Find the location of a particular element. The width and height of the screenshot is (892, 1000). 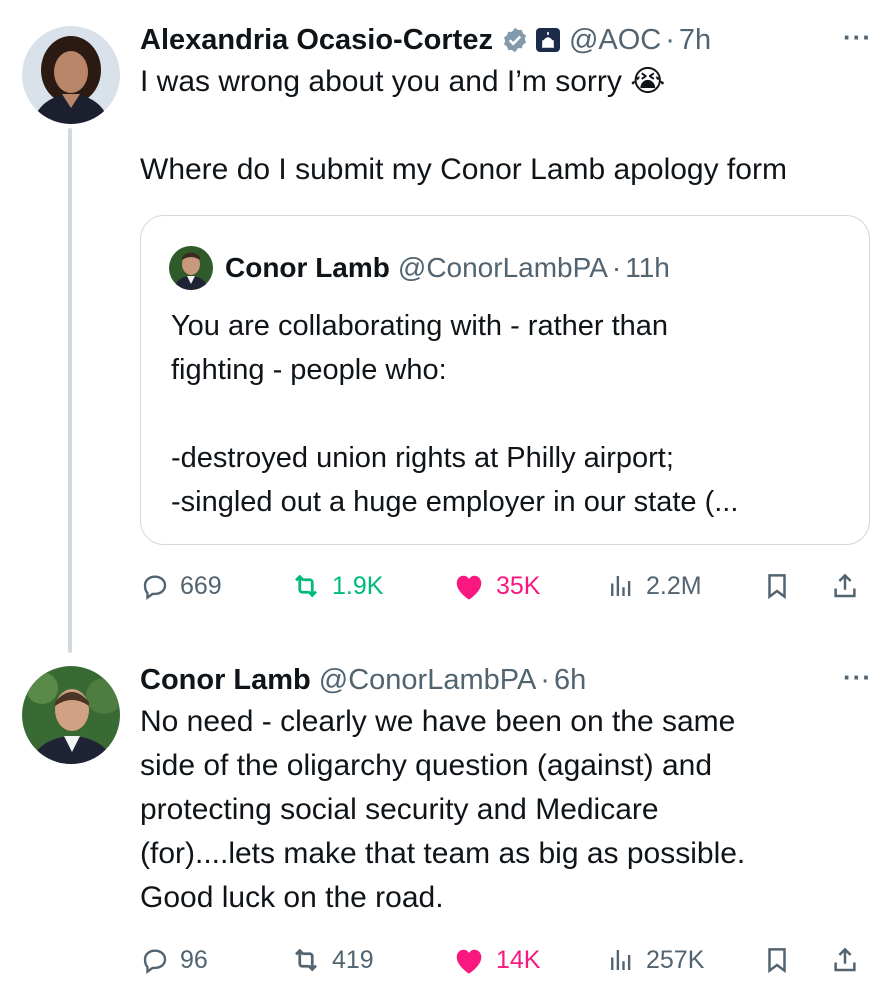

verified-badge-icon is located at coordinates (515, 40).